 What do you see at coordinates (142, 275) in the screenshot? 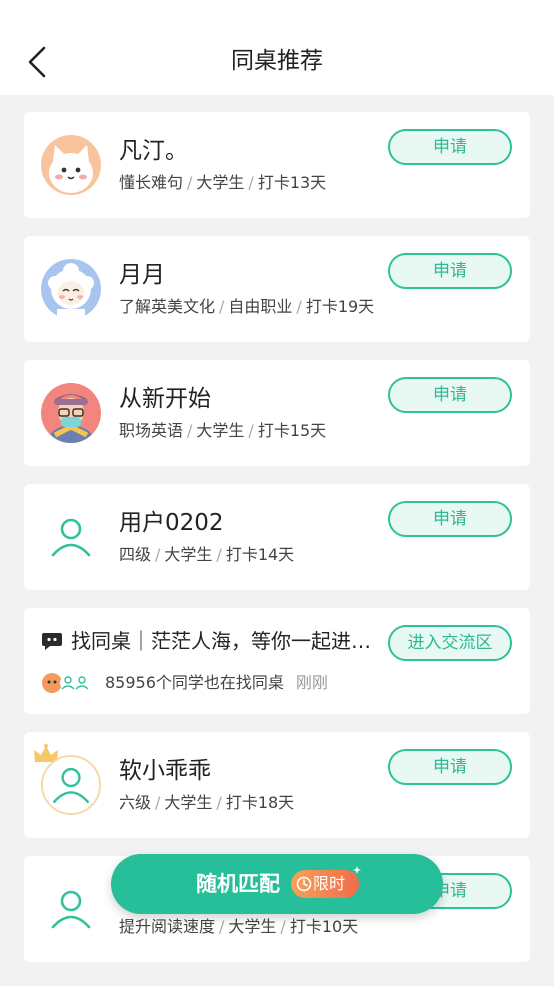
I see `user-name: 月月` at bounding box center [142, 275].